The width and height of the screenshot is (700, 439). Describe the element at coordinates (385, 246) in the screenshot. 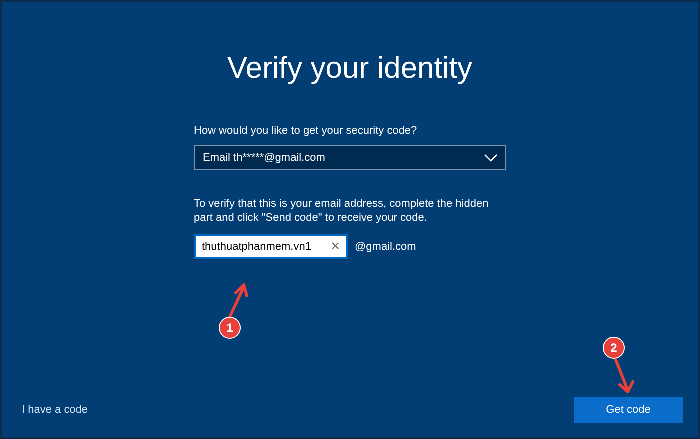

I see `email-domain: @gmail.com` at that location.